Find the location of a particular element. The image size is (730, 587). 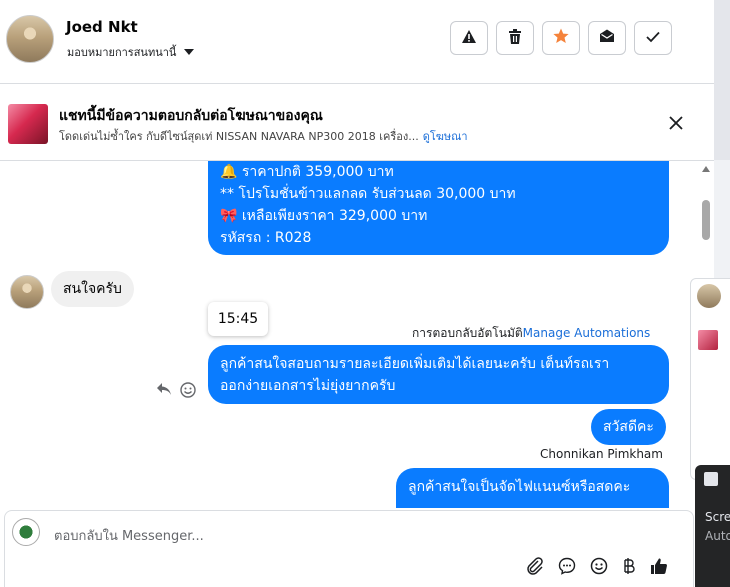

done-button is located at coordinates (653, 38).